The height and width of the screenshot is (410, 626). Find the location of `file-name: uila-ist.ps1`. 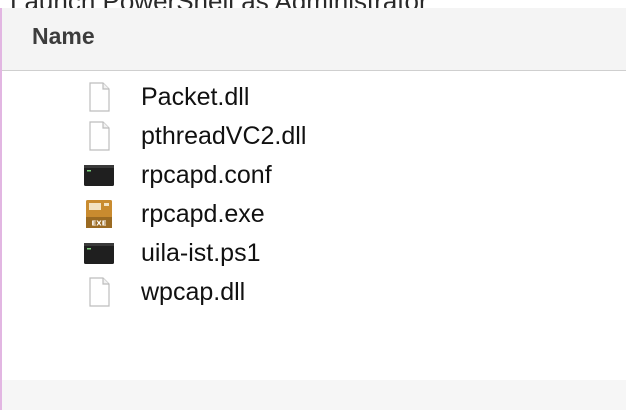

file-name: uila-ist.ps1 is located at coordinates (201, 253).